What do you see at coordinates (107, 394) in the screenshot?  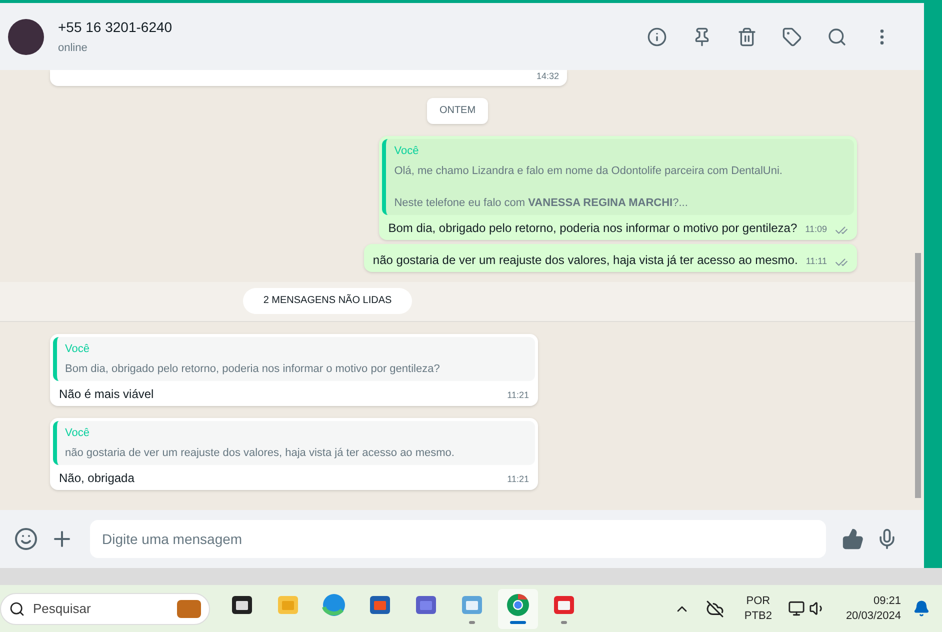 I see `message-text: Não é mais viável` at bounding box center [107, 394].